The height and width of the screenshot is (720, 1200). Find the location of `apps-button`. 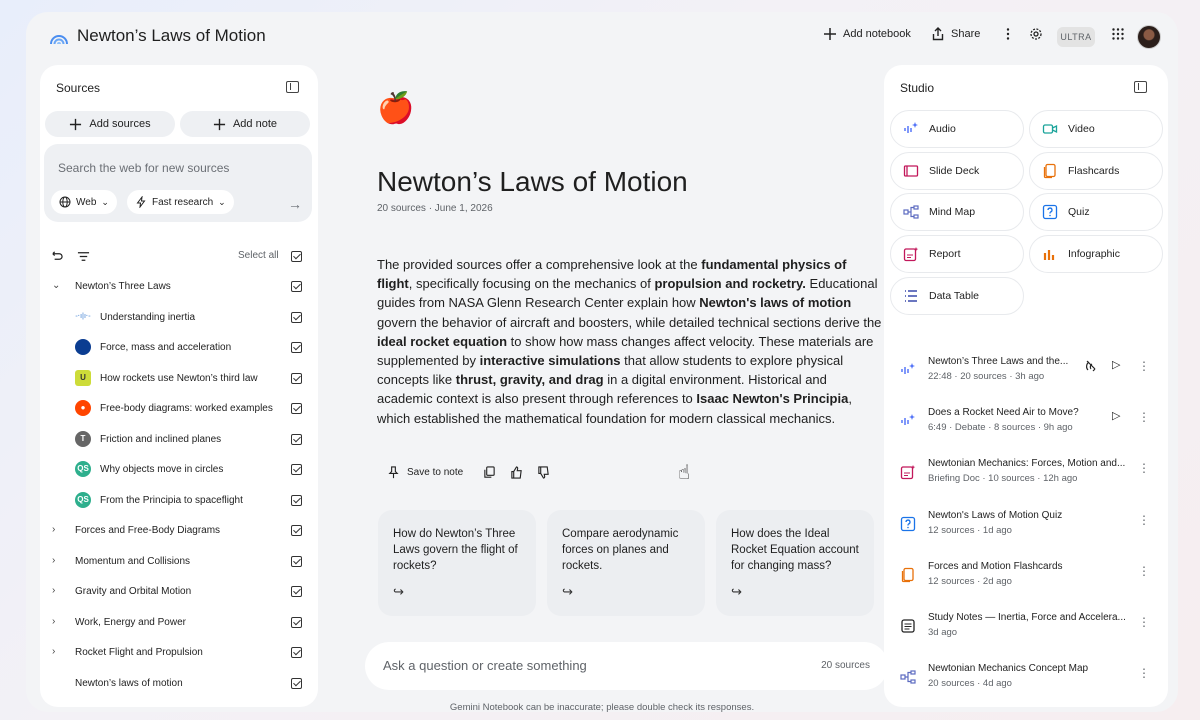

apps-button is located at coordinates (1118, 34).